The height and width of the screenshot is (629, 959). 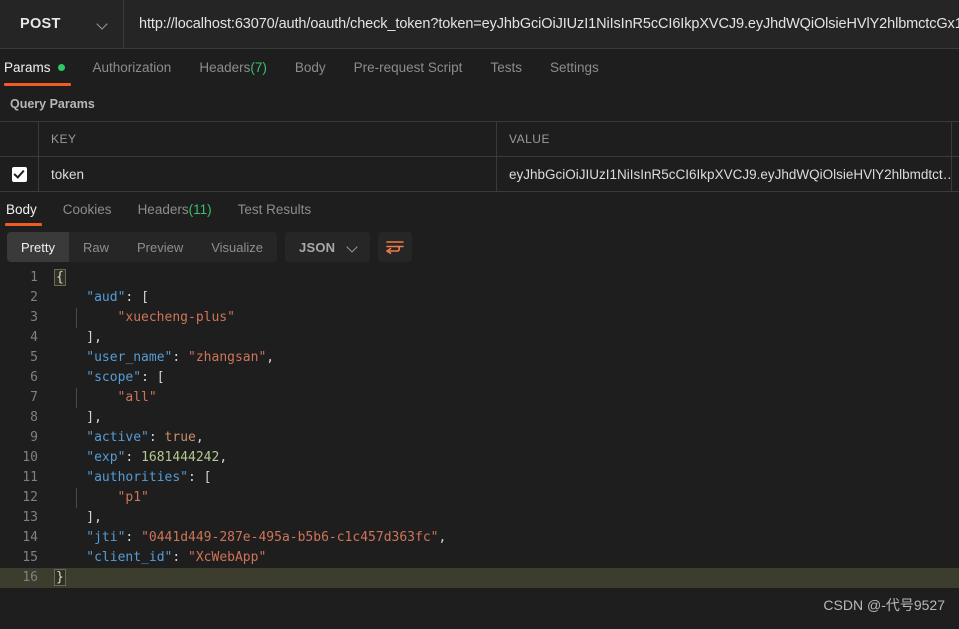 I want to click on tab-params-label: Params, so click(x=27, y=67).